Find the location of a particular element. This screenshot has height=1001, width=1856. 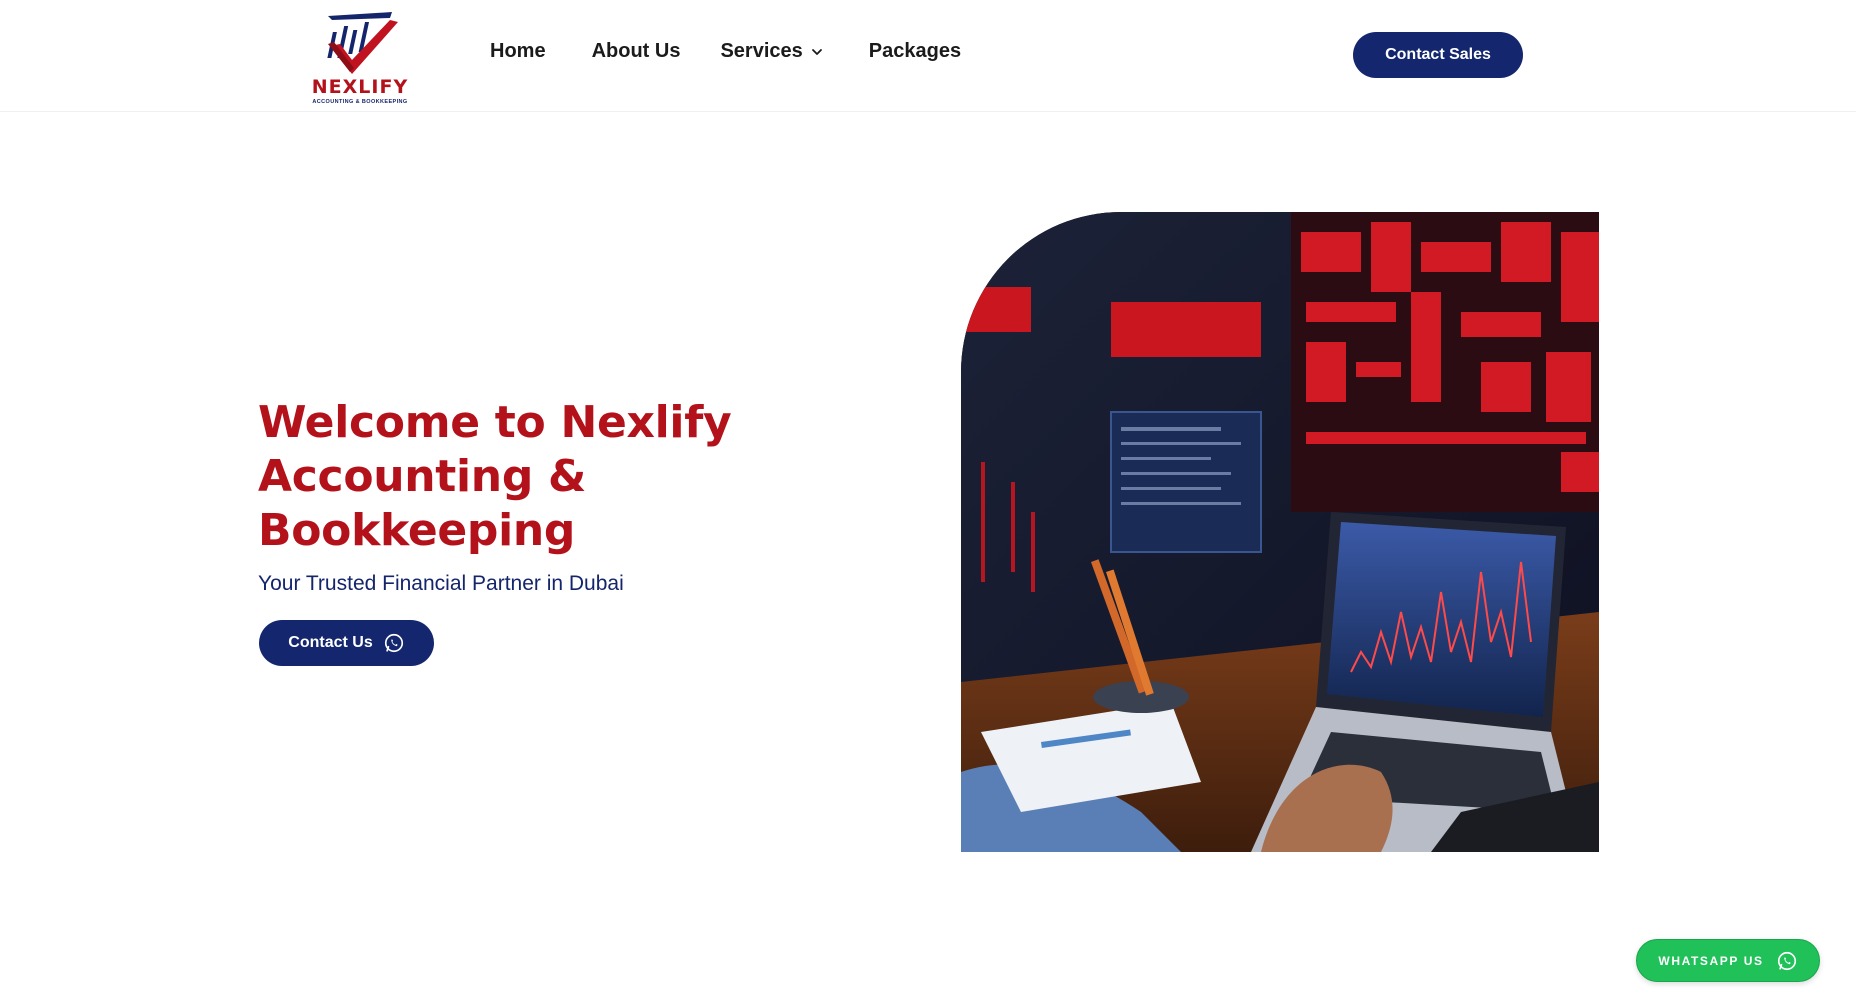

nav-about-us: About Us is located at coordinates (636, 51).